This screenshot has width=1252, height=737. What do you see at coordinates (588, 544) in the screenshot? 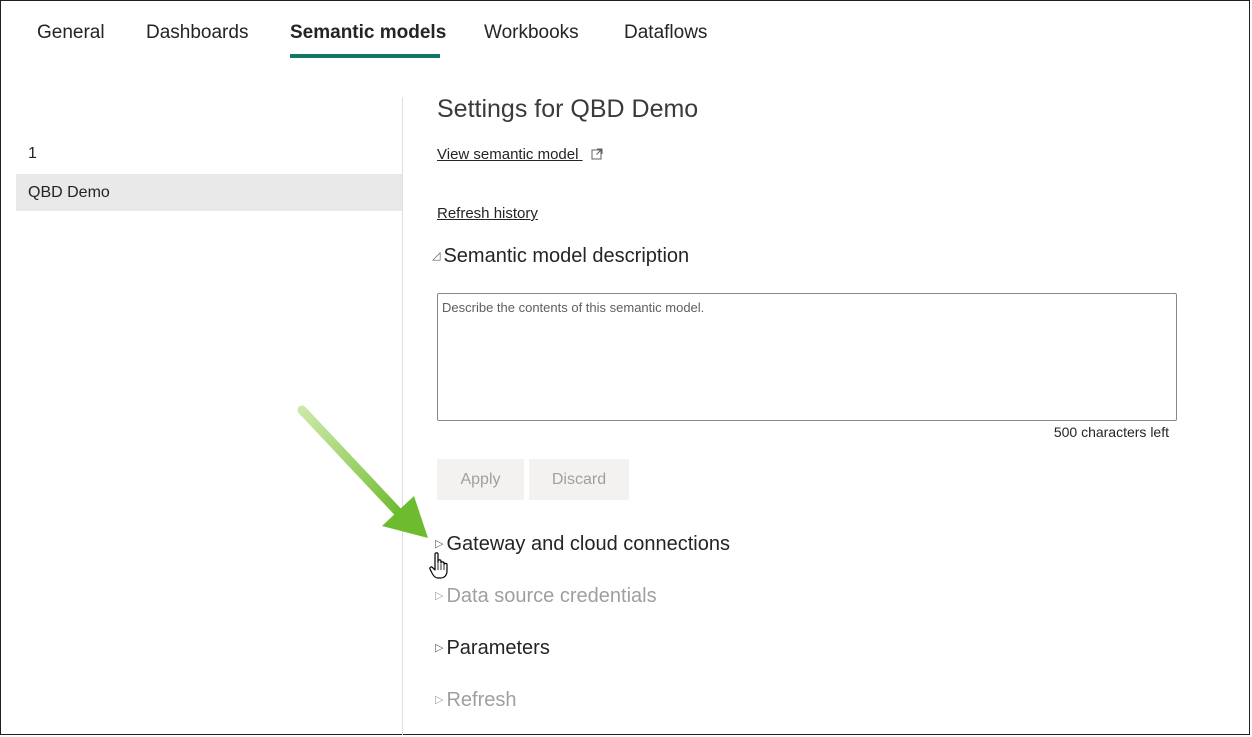
I see `section-label: Gateway and cloud connections` at bounding box center [588, 544].